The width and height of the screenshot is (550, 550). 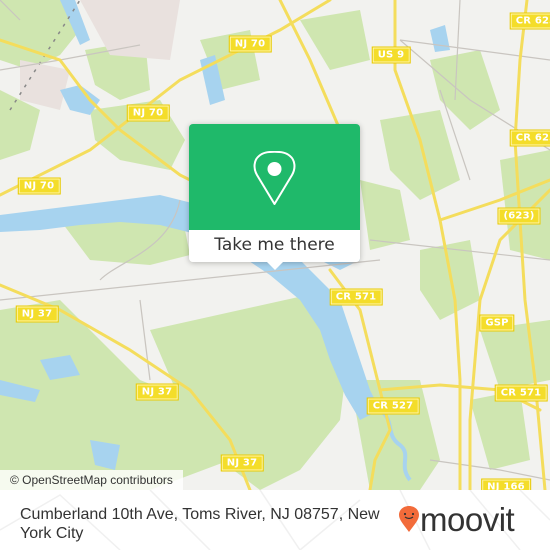 What do you see at coordinates (467, 519) in the screenshot?
I see `moovit-wordmark: moovit` at bounding box center [467, 519].